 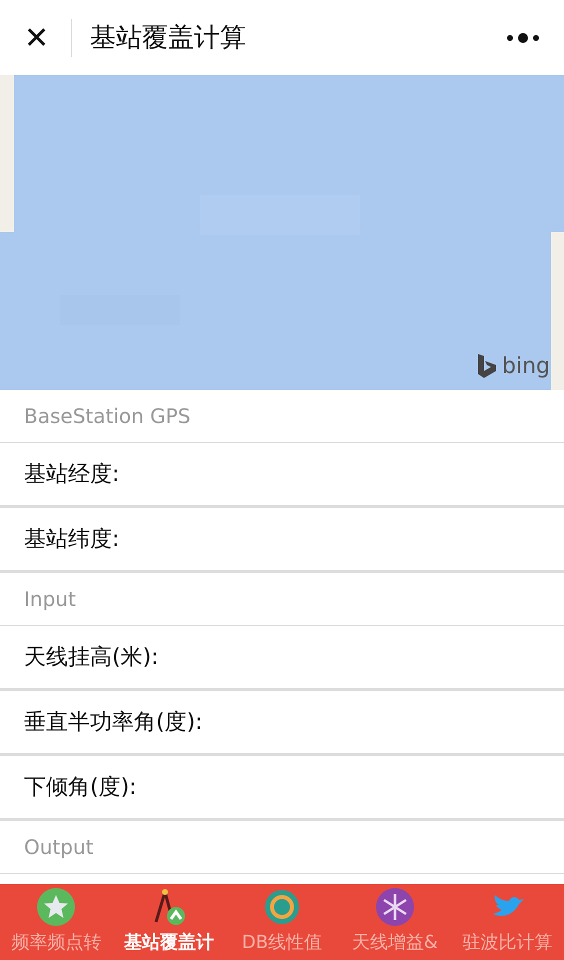 What do you see at coordinates (282, 847) in the screenshot?
I see `section-title: Output` at bounding box center [282, 847].